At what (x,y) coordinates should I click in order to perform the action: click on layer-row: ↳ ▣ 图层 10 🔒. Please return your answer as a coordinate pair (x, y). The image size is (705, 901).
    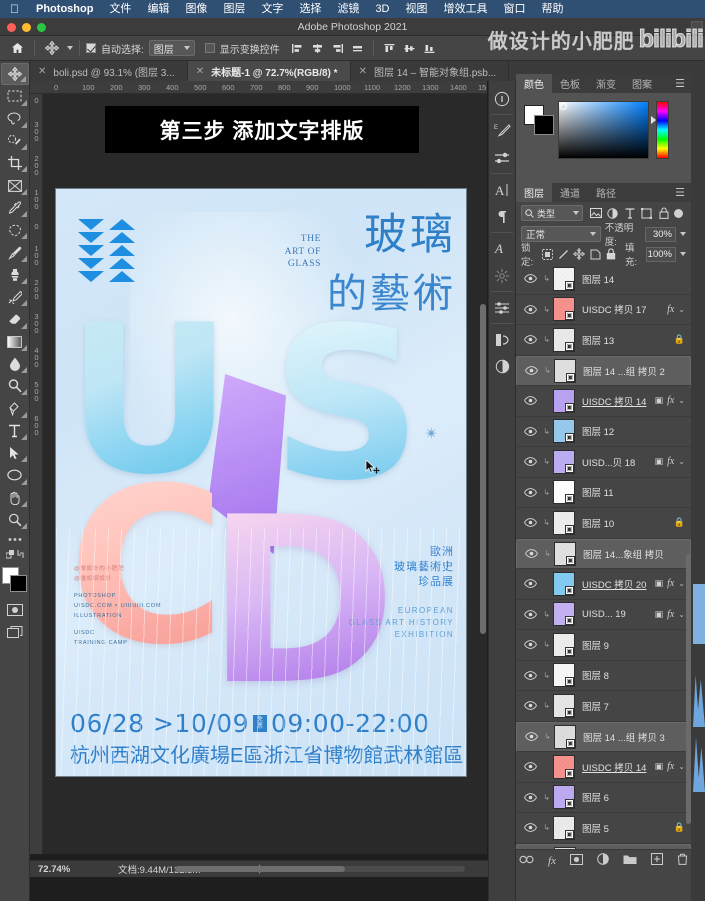
    Looking at the image, I should click on (603, 523).